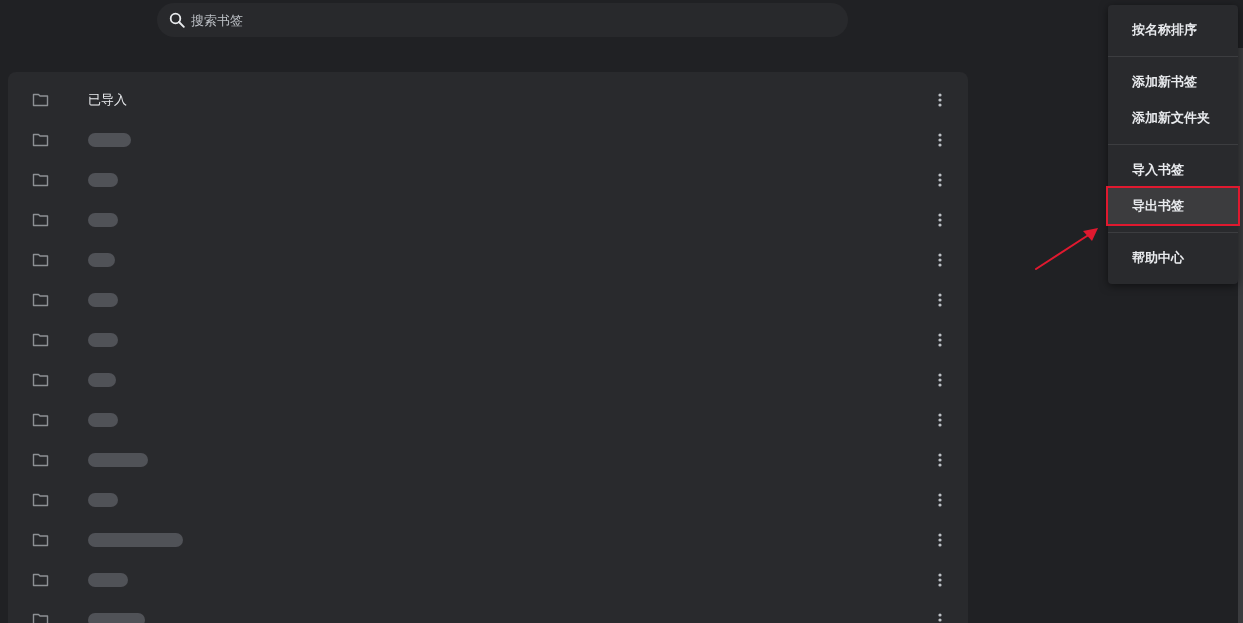  Describe the element at coordinates (1173, 30) in the screenshot. I see `menu-item: 按名称排序` at that location.